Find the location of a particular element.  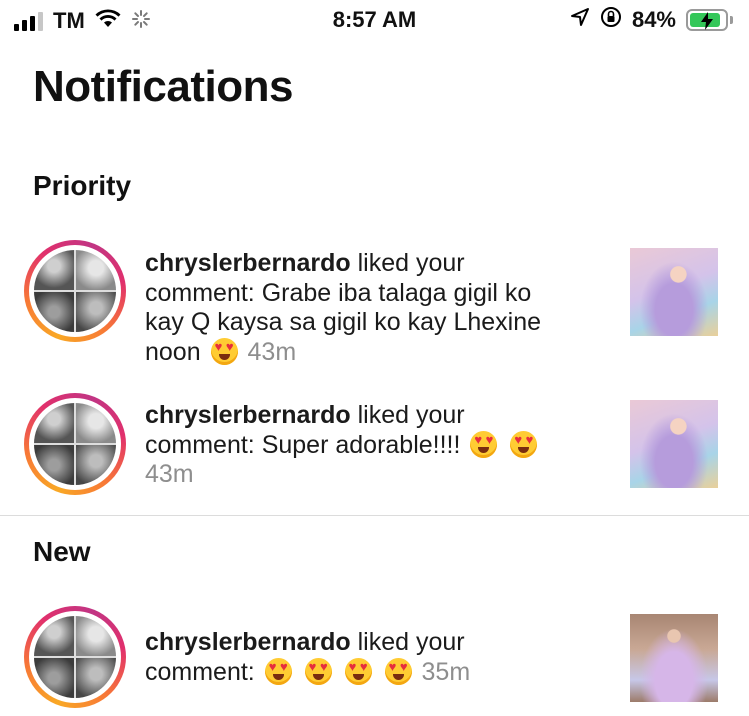

status-bar: TM 8:57 AM 84% is located at coordinates (374, 21).